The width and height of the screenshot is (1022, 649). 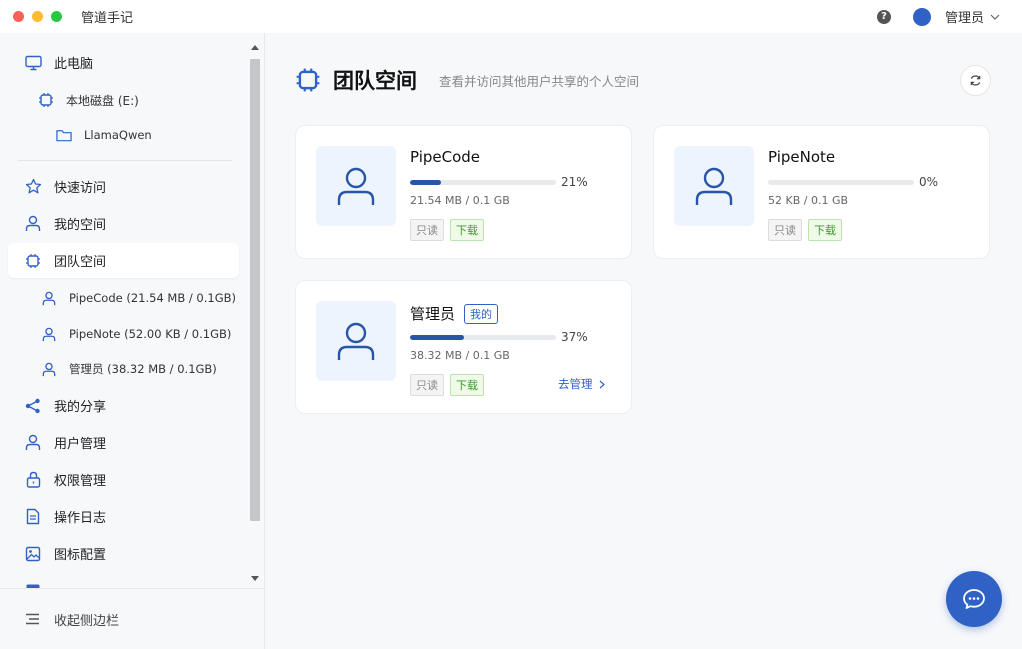 What do you see at coordinates (123, 62) in the screenshot?
I see `sidebar-item-this-pc: 此电脑` at bounding box center [123, 62].